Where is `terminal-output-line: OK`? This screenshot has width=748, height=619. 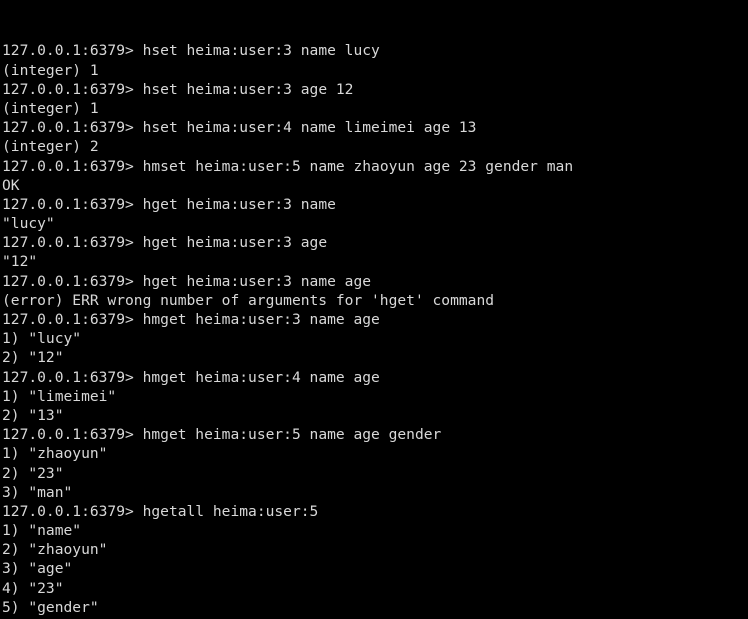
terminal-output-line: OK is located at coordinates (11, 185).